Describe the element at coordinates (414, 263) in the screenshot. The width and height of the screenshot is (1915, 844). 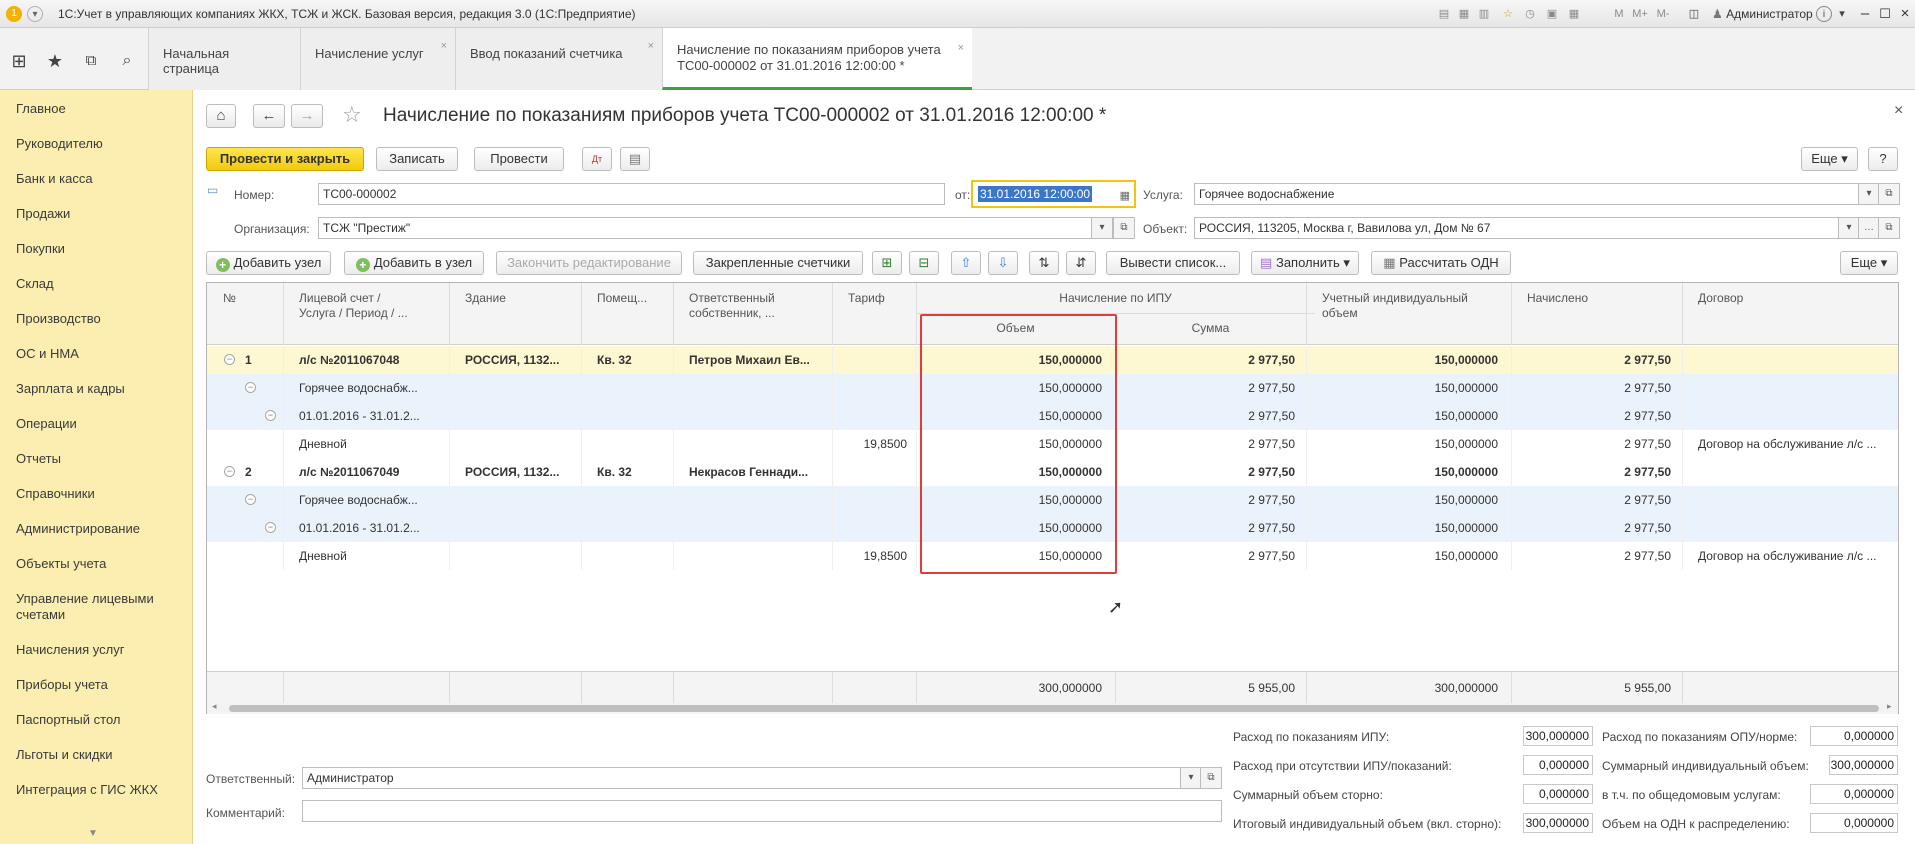
I see `add-to-node-button: + Добавить в узел` at that location.